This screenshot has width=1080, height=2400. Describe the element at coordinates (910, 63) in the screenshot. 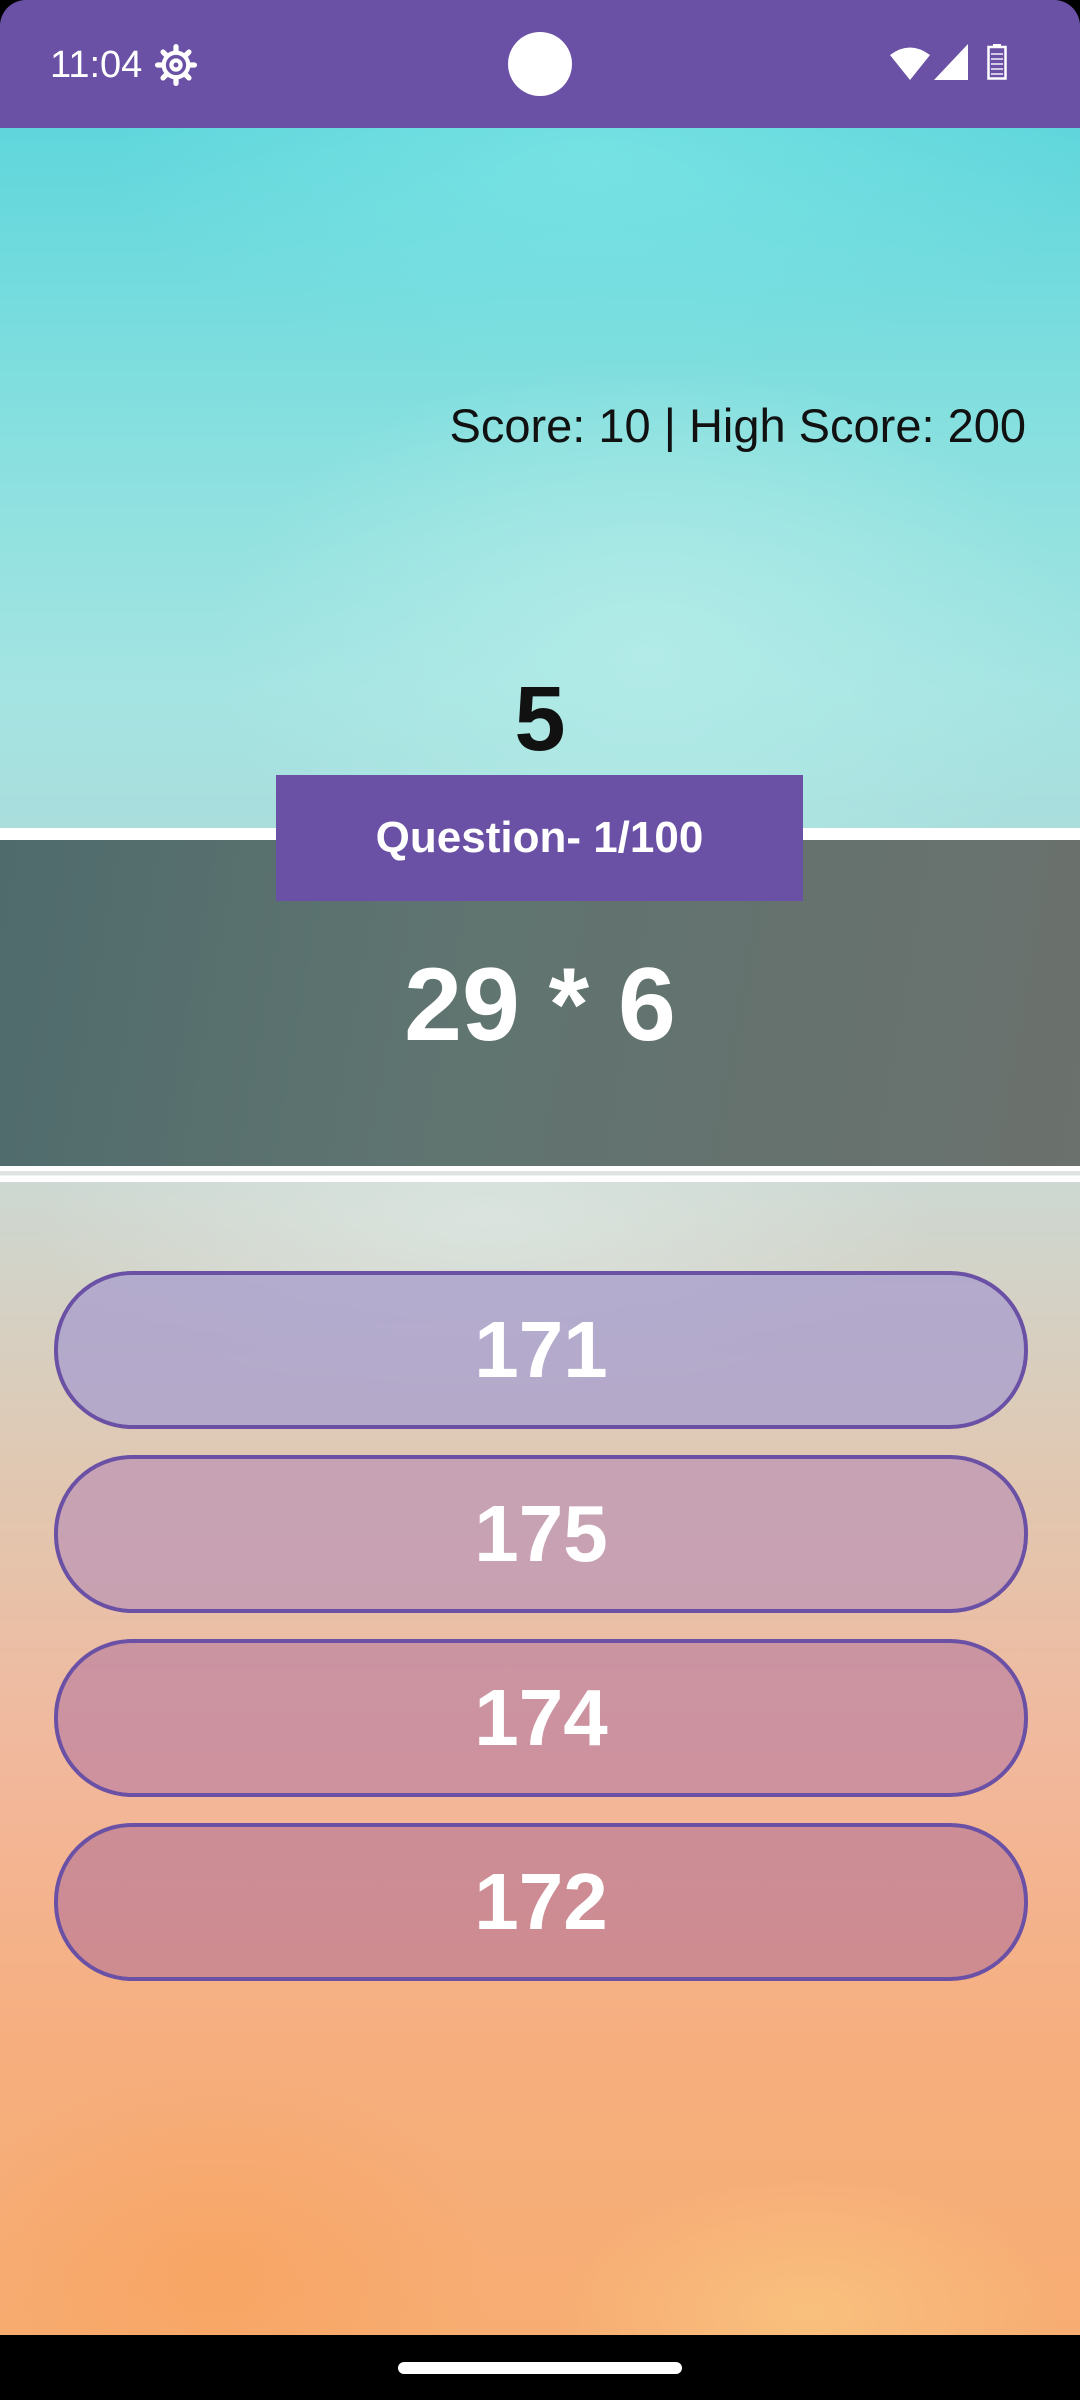

I see `wifi-icon` at that location.